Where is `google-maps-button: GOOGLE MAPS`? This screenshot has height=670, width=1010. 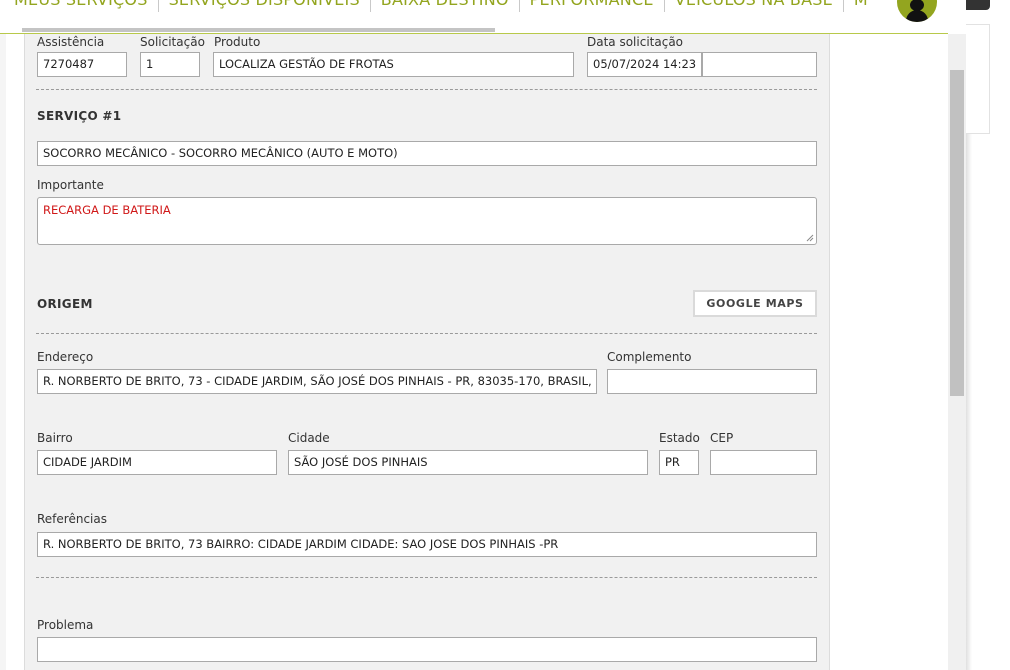 google-maps-button: GOOGLE MAPS is located at coordinates (755, 303).